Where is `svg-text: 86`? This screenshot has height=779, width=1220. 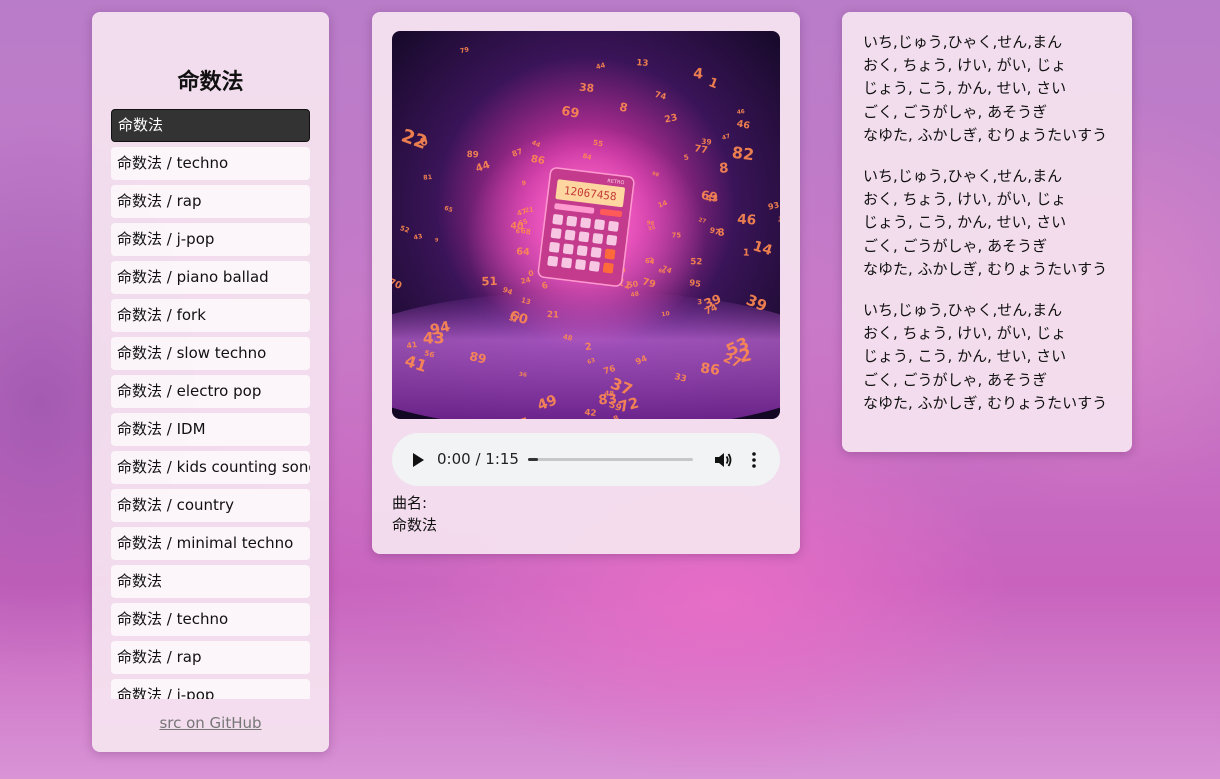
svg-text: 86 is located at coordinates (710, 369).